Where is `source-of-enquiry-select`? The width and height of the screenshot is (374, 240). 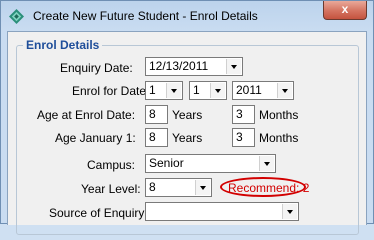
source-of-enquiry-select is located at coordinates (222, 211).